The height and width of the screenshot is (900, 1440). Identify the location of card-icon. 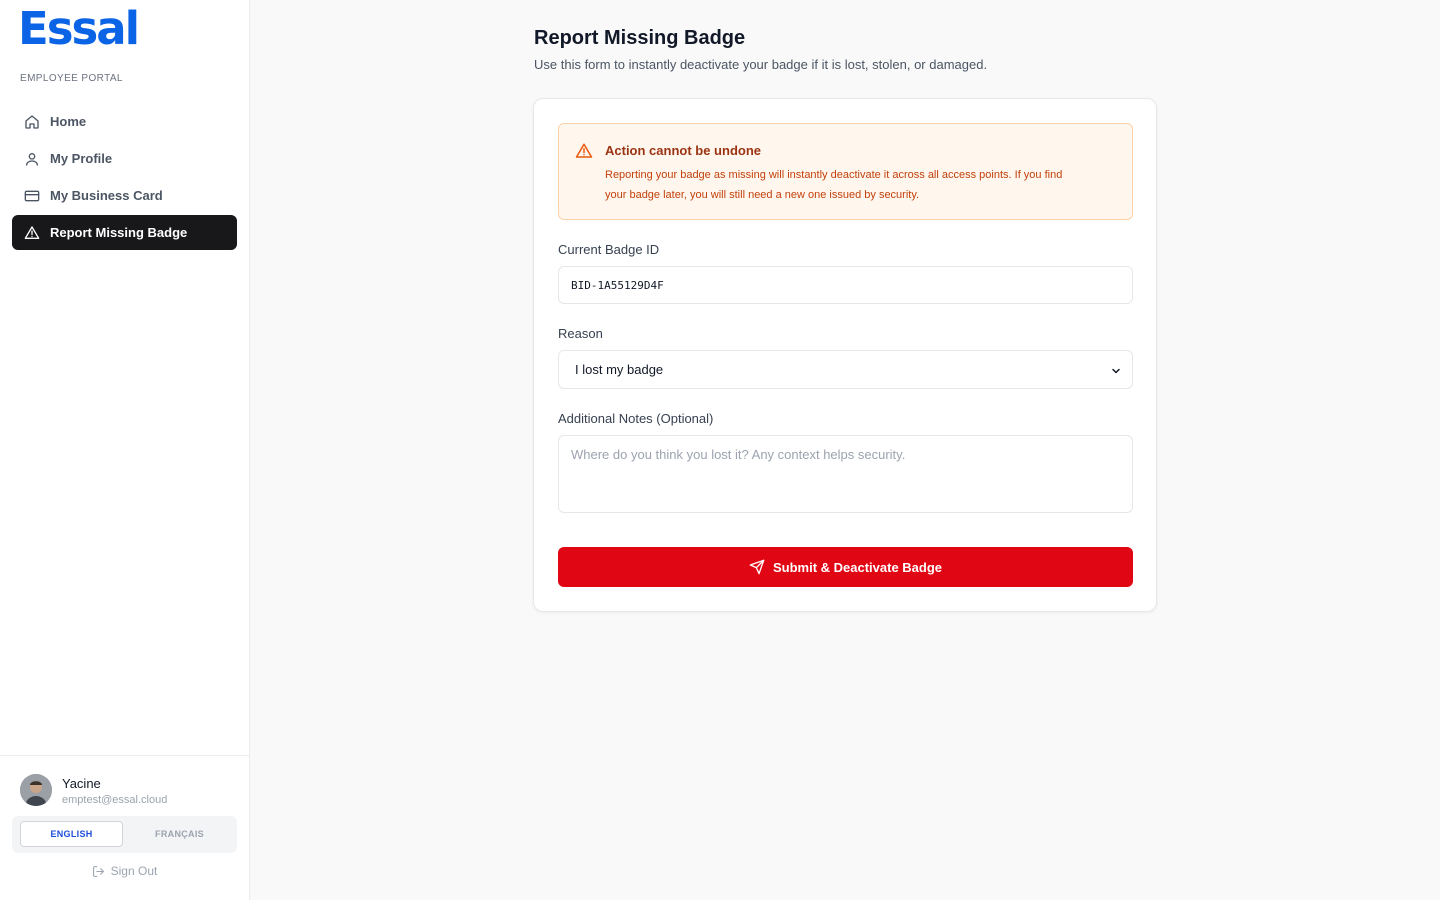
(32, 195).